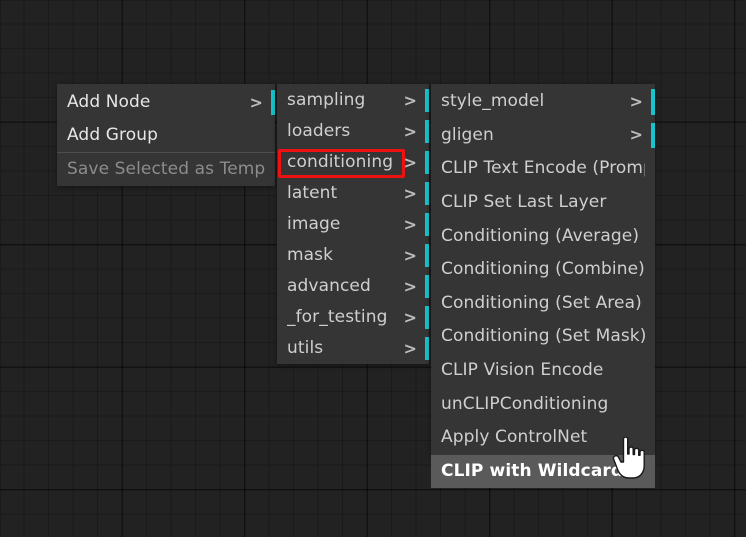  I want to click on menu-item-image: image >, so click(353, 224).